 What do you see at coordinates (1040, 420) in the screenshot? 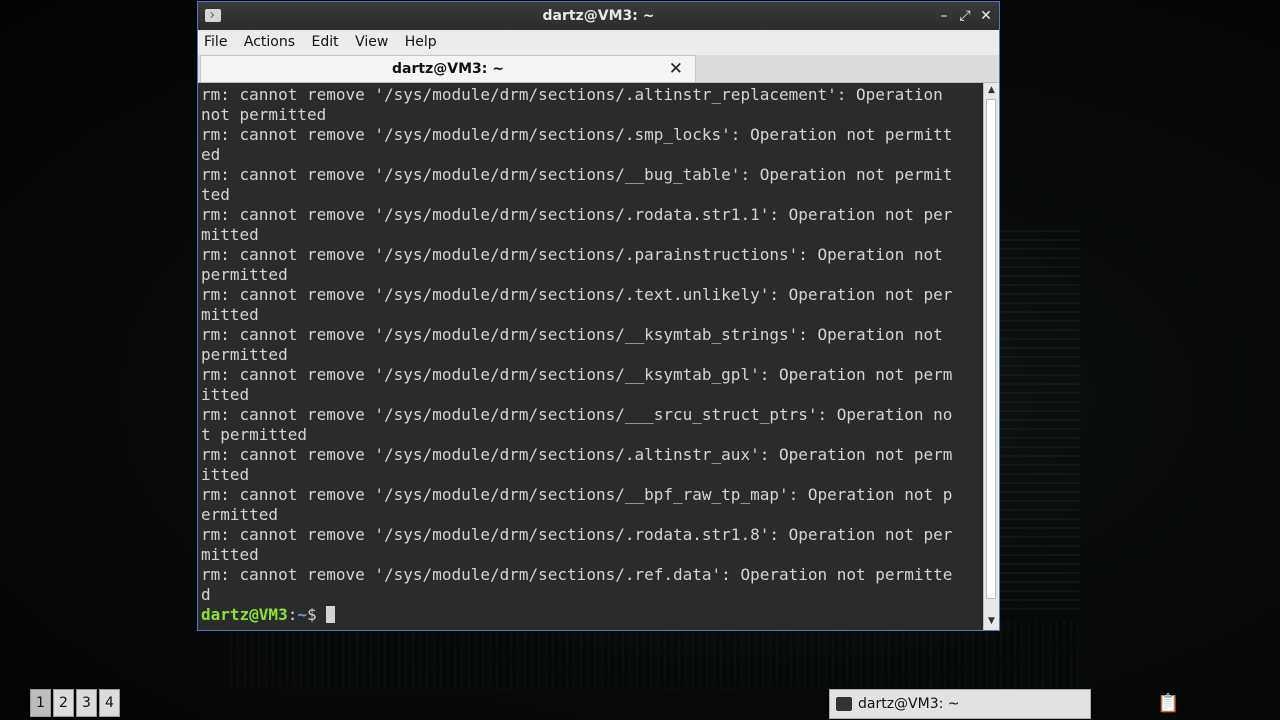
I see `desktop-background-texture` at bounding box center [1040, 420].